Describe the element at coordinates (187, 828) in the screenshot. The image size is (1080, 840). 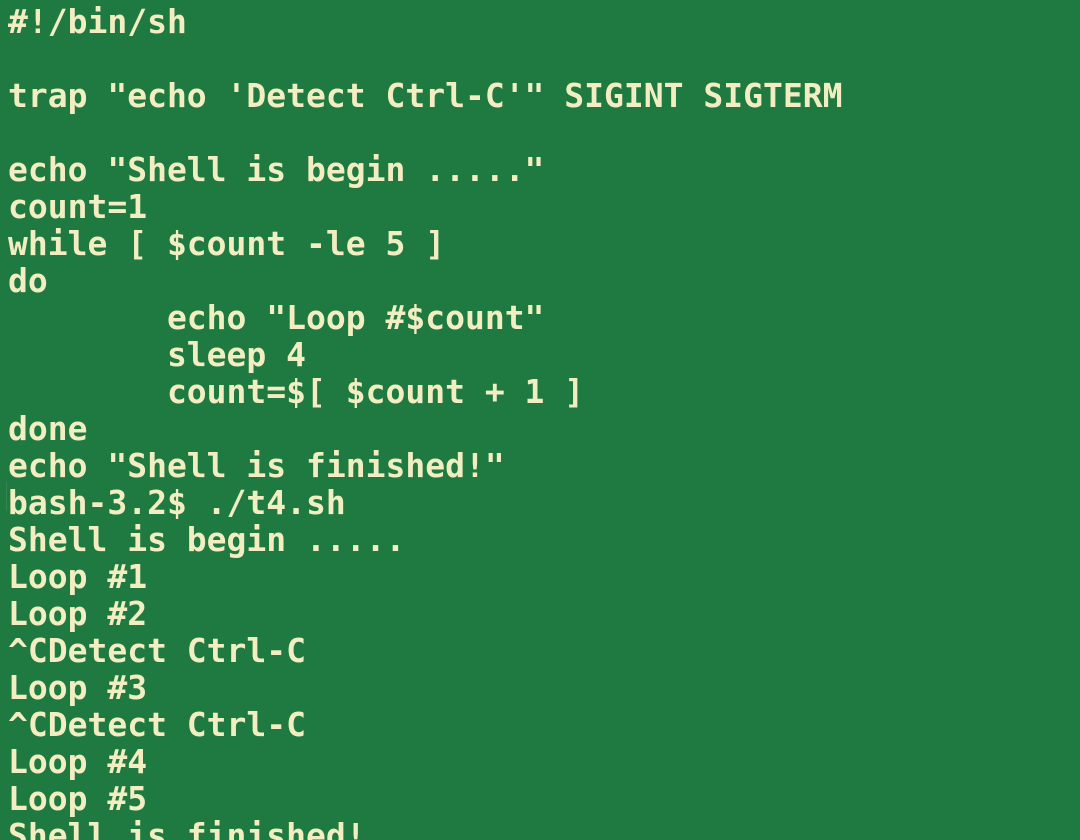
I see `terminal-line-output-finished: Shell is finished!` at that location.